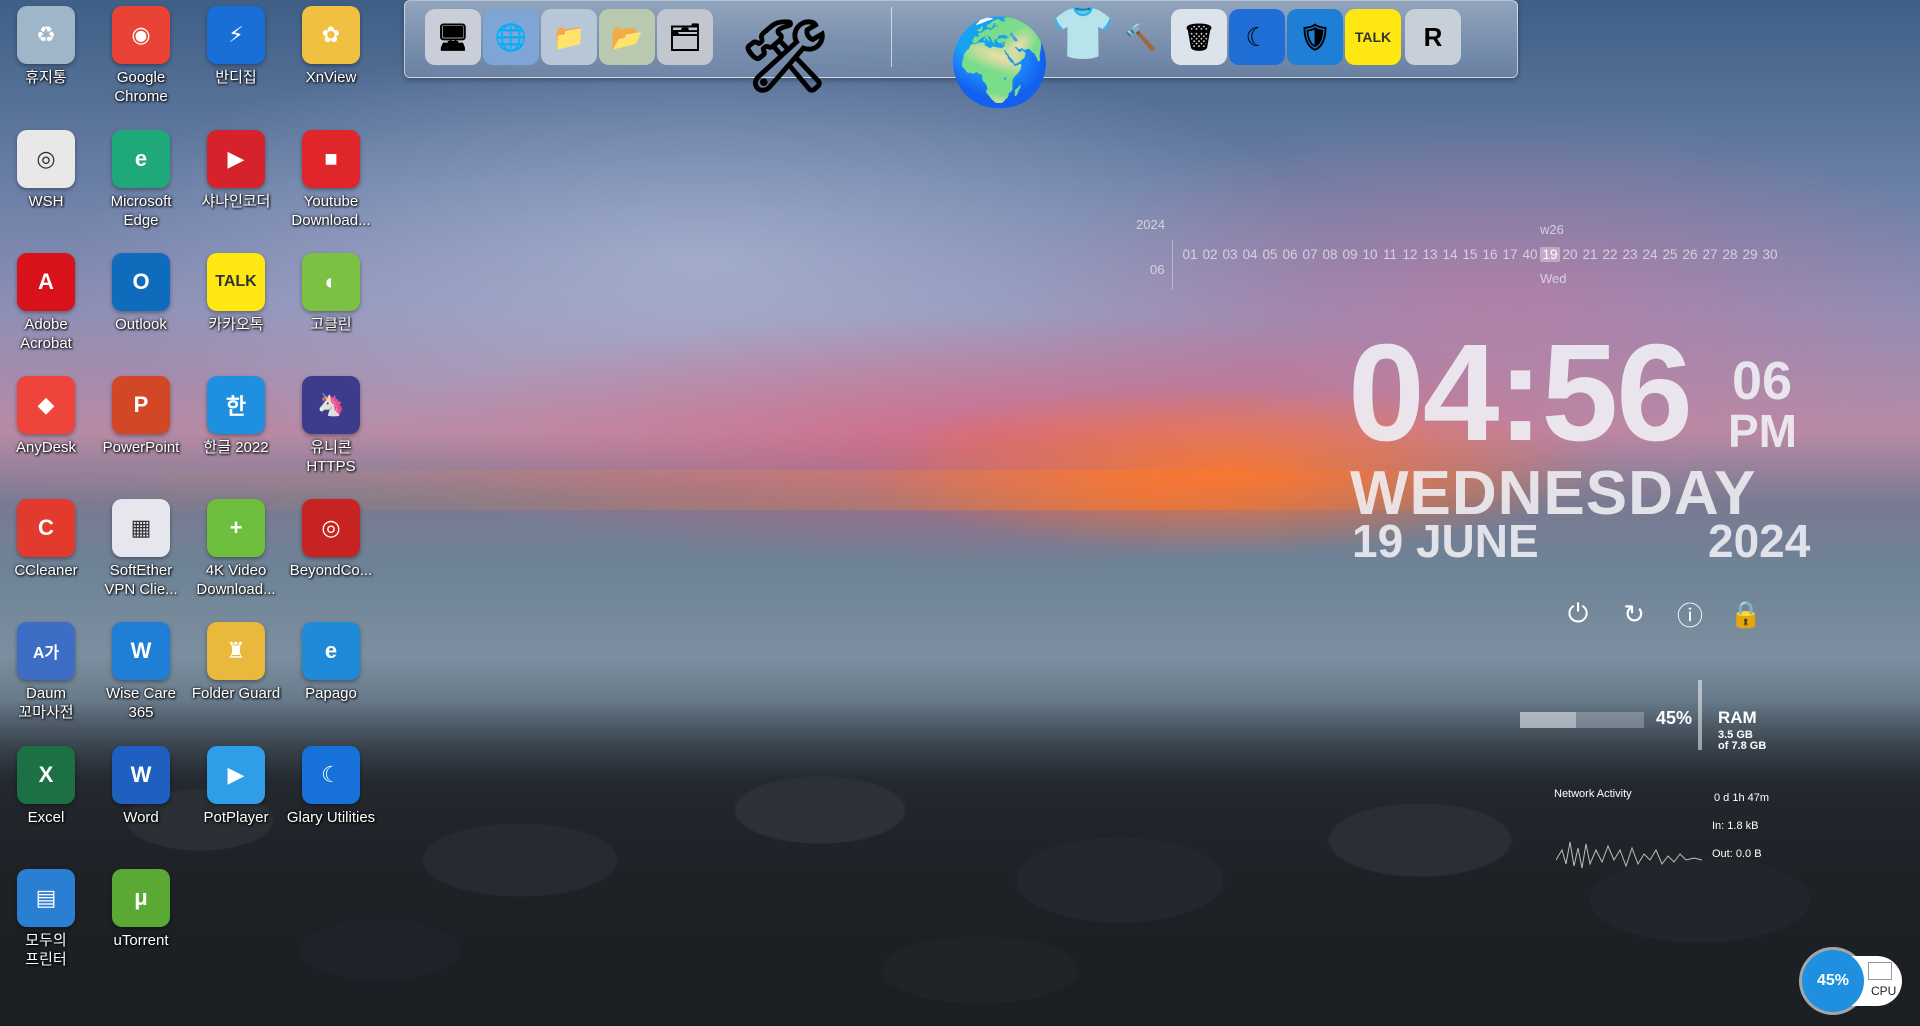 Image resolution: width=1920 pixels, height=1026 pixels. Describe the element at coordinates (46, 59) in the screenshot. I see `desktop-icon-recycle-bin: ♻ 휴지통` at that location.